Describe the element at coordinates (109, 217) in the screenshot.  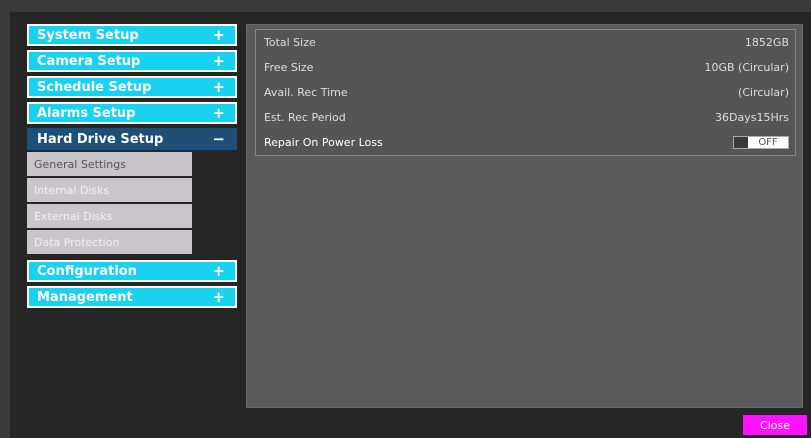
I see `submenu-external-disks: External Disks` at that location.